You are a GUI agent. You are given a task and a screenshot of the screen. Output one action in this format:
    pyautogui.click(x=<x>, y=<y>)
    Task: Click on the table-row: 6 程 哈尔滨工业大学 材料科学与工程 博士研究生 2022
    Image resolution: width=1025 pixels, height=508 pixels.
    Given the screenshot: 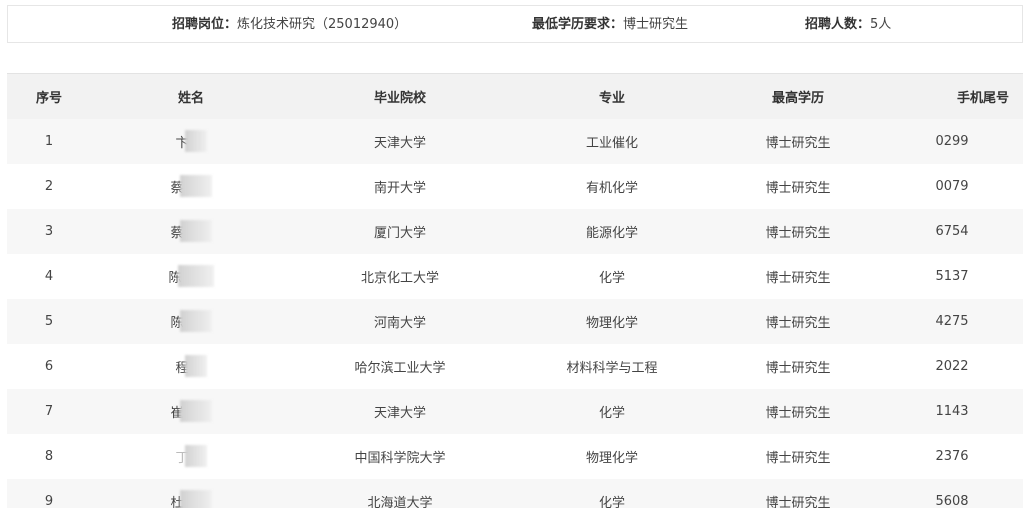 What is the action you would take?
    pyautogui.click(x=515, y=366)
    